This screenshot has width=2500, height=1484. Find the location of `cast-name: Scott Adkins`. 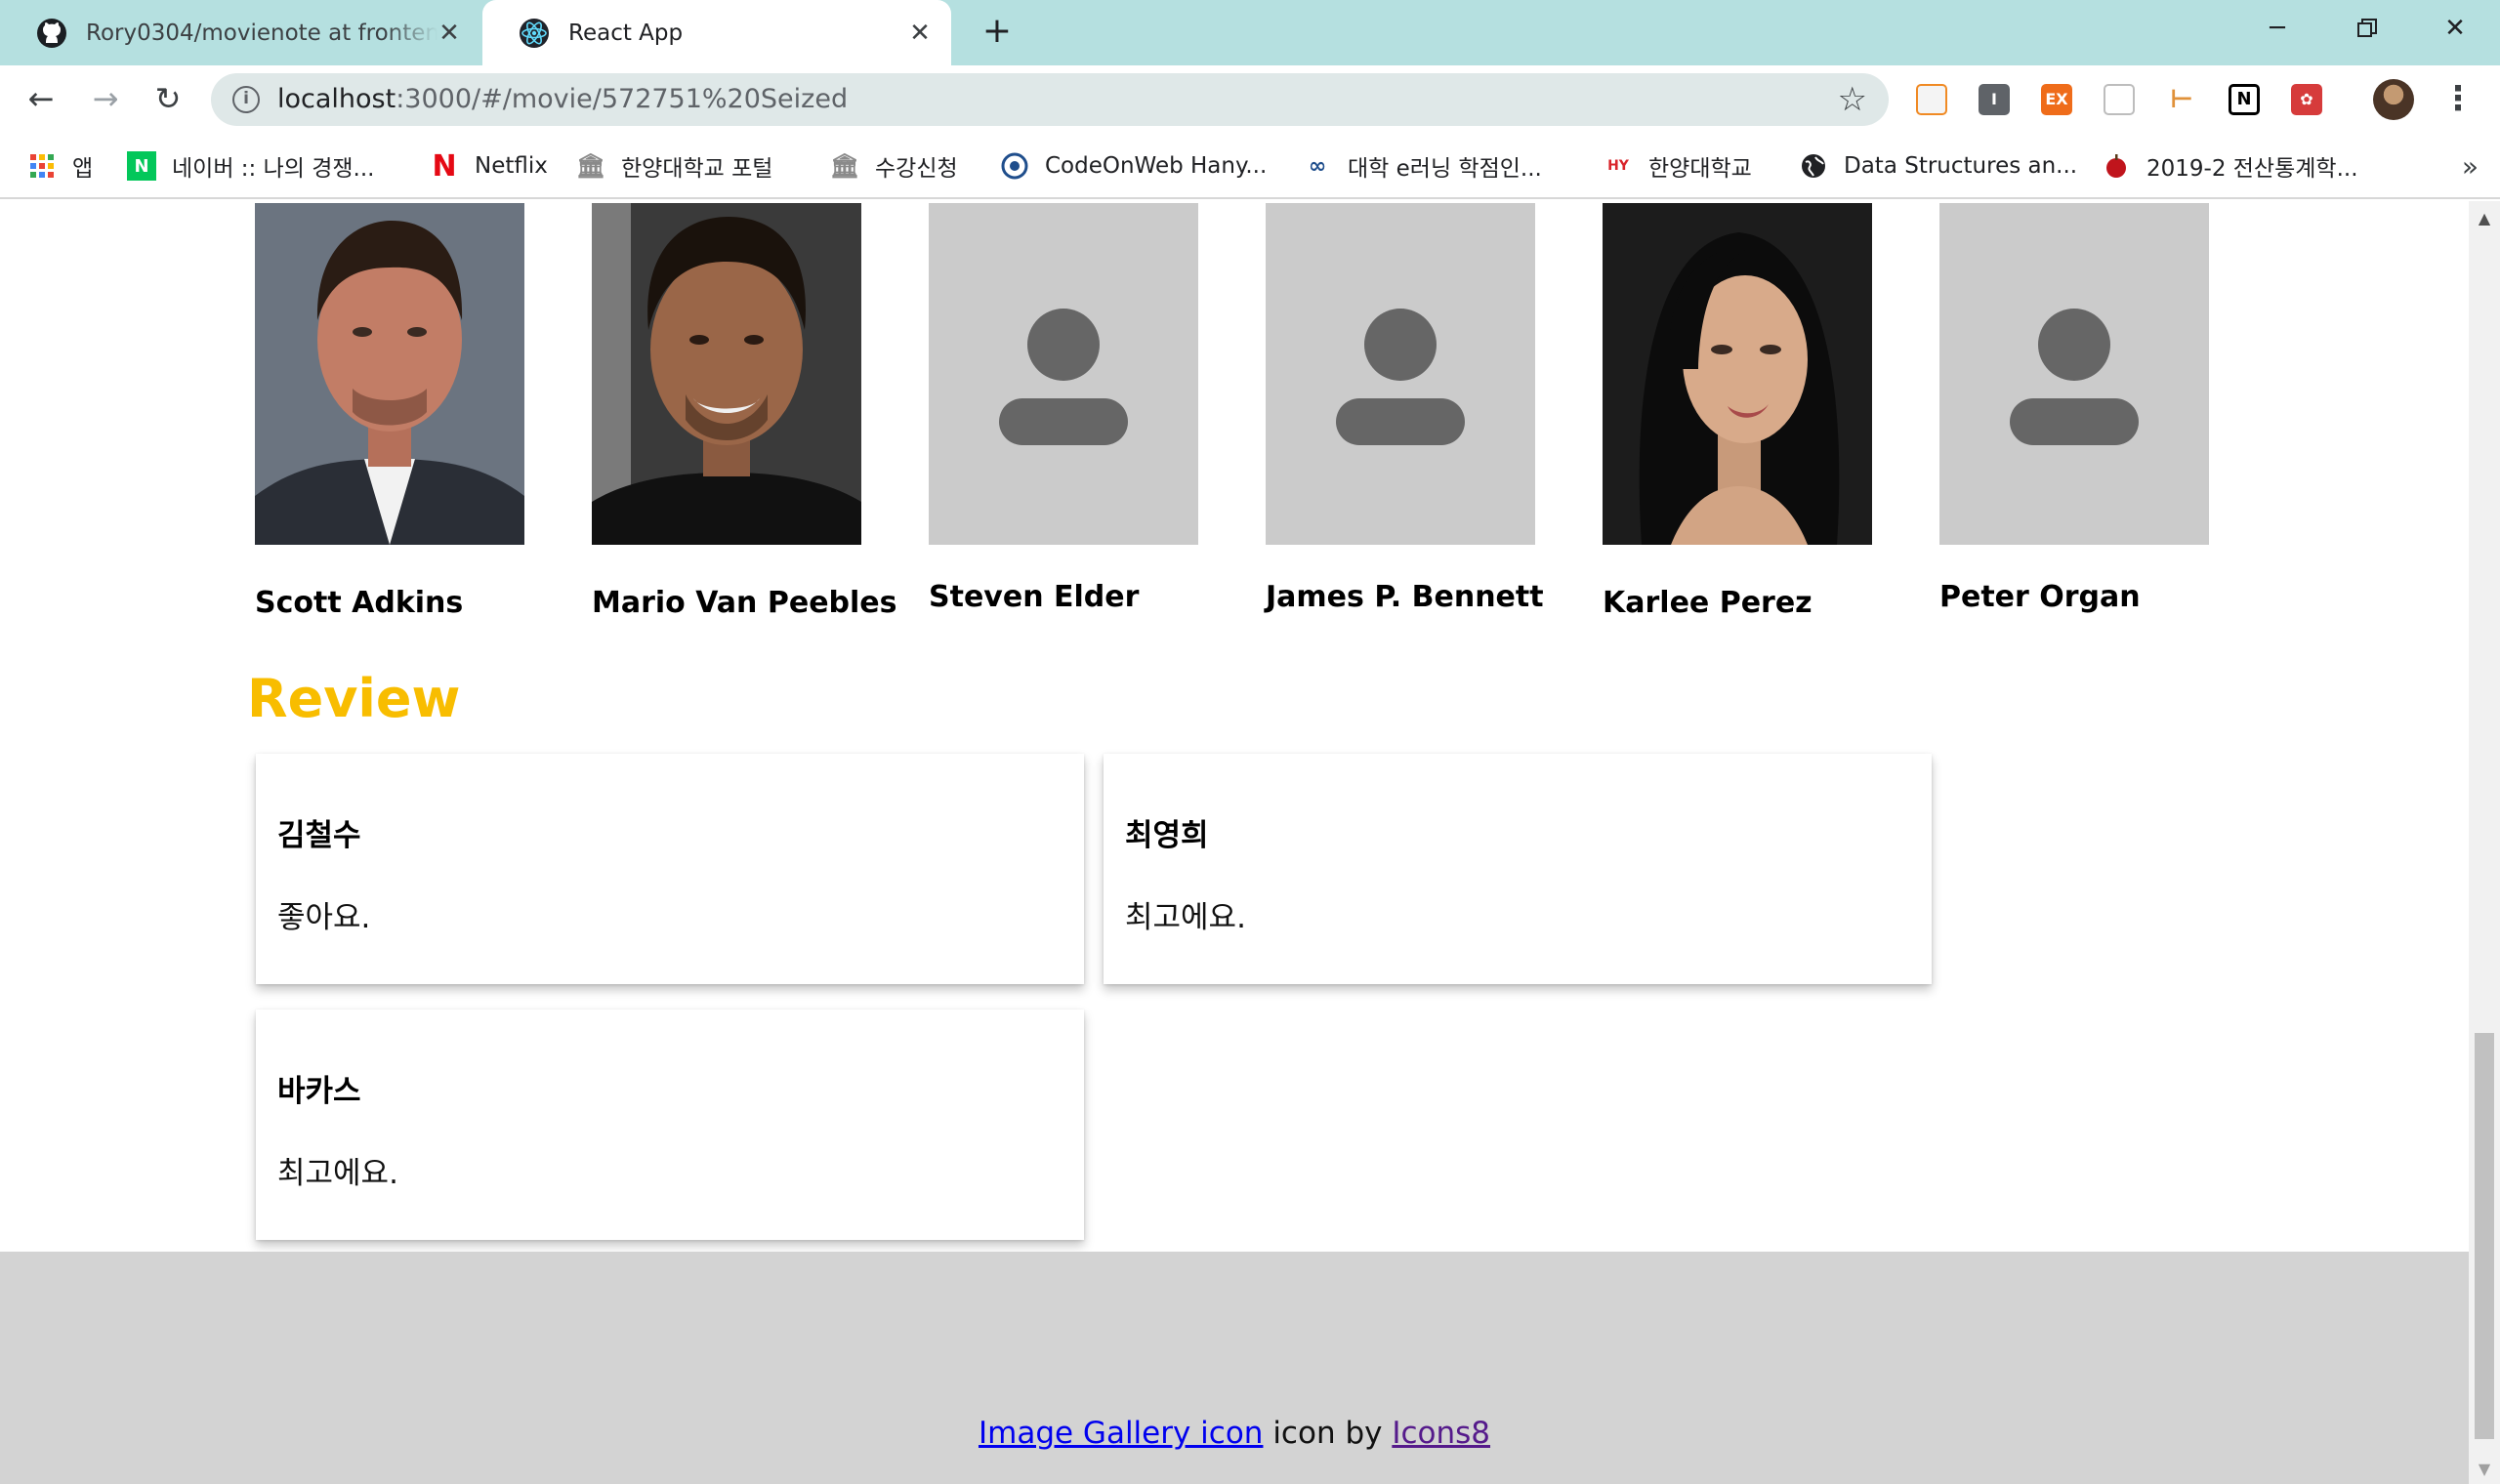

cast-name: Scott Adkins is located at coordinates (359, 603).